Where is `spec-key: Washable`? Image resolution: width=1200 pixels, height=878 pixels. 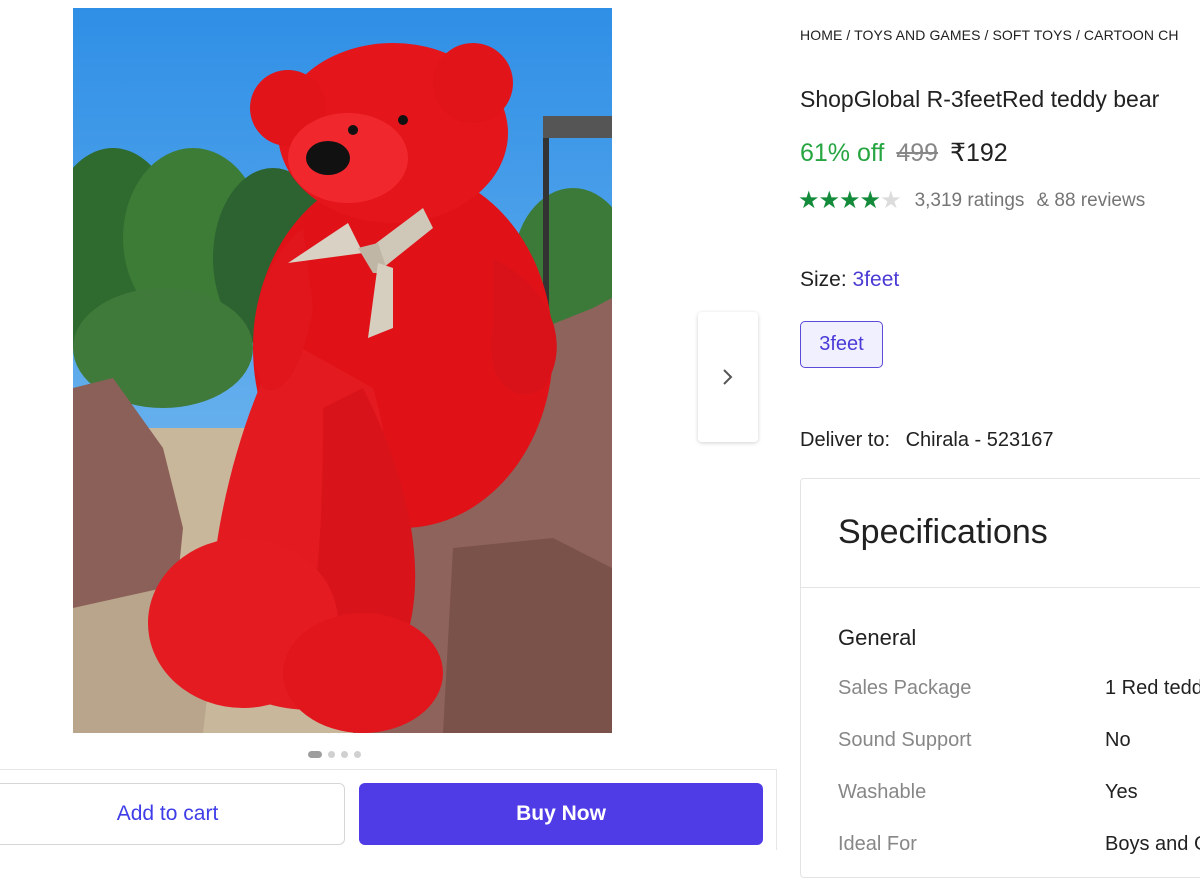 spec-key: Washable is located at coordinates (882, 792).